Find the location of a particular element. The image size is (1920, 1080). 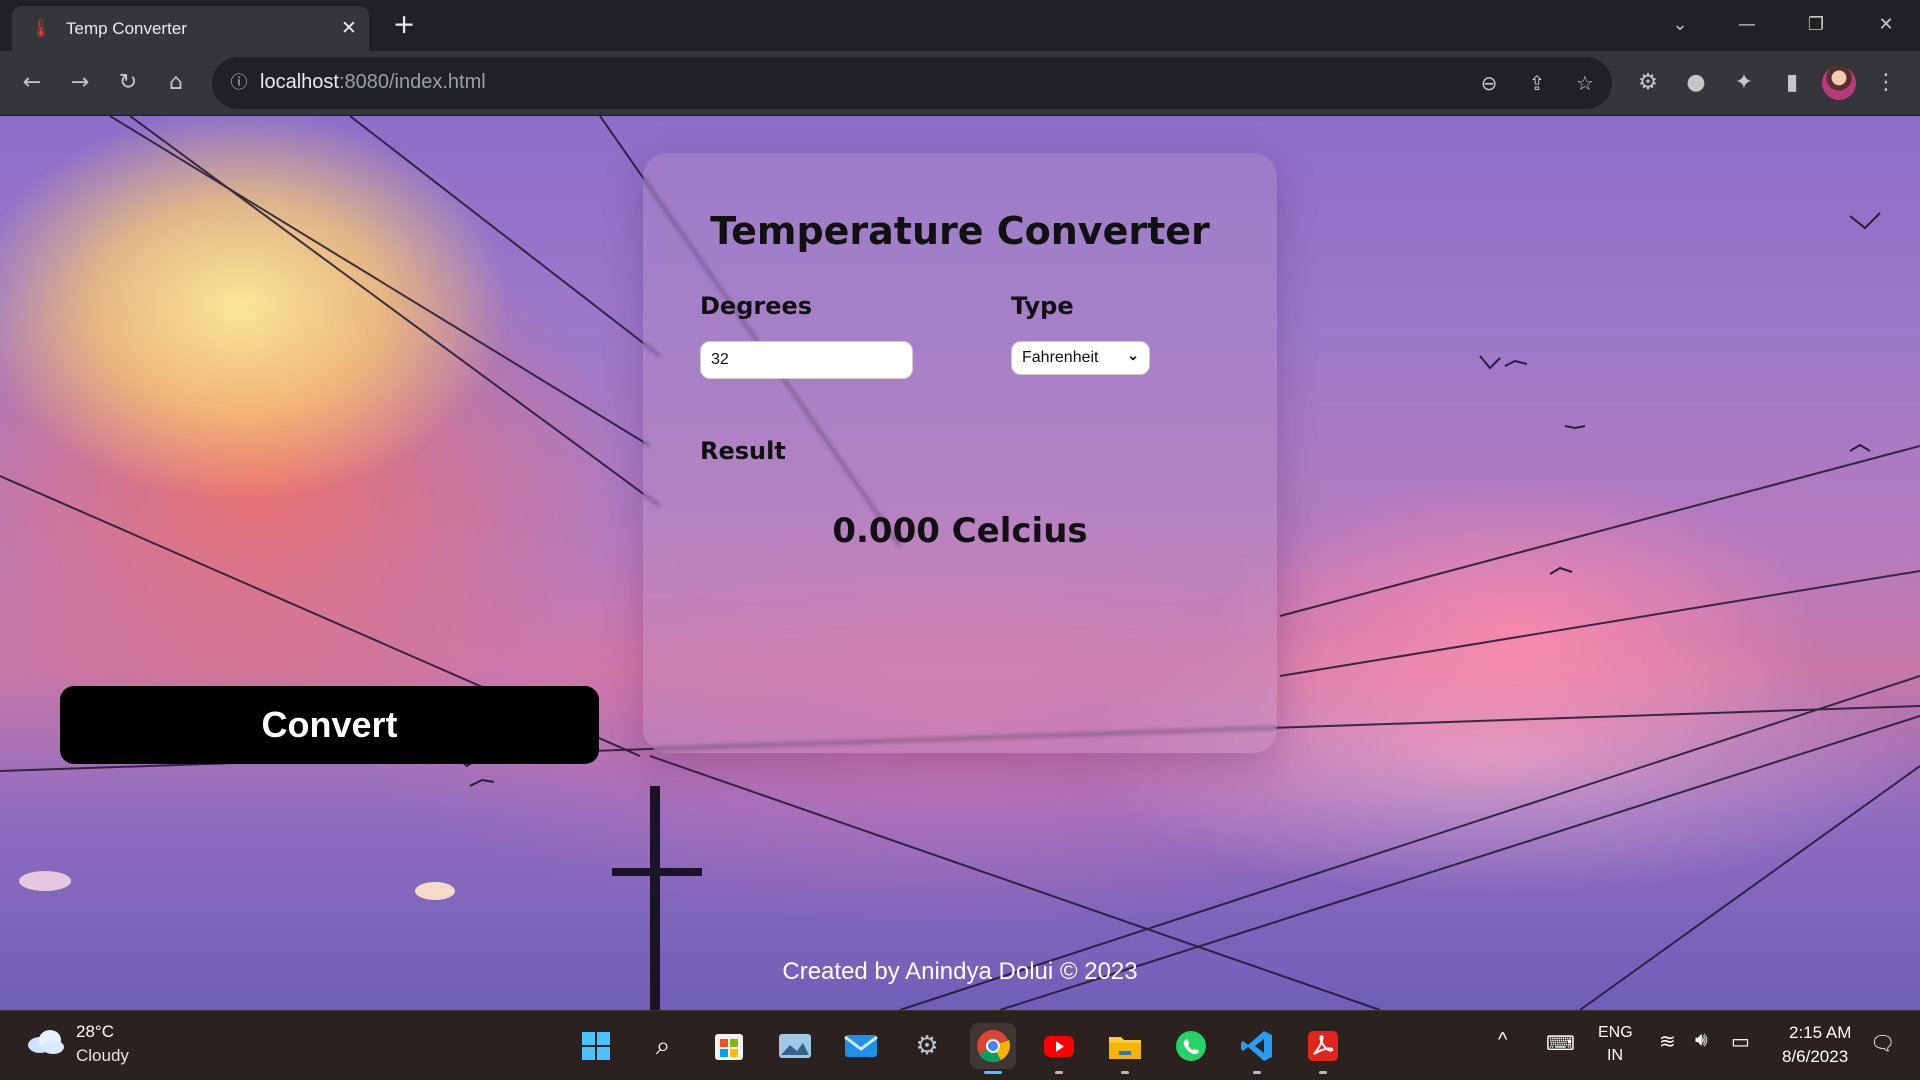

url-host: localhost is located at coordinates (299, 82).